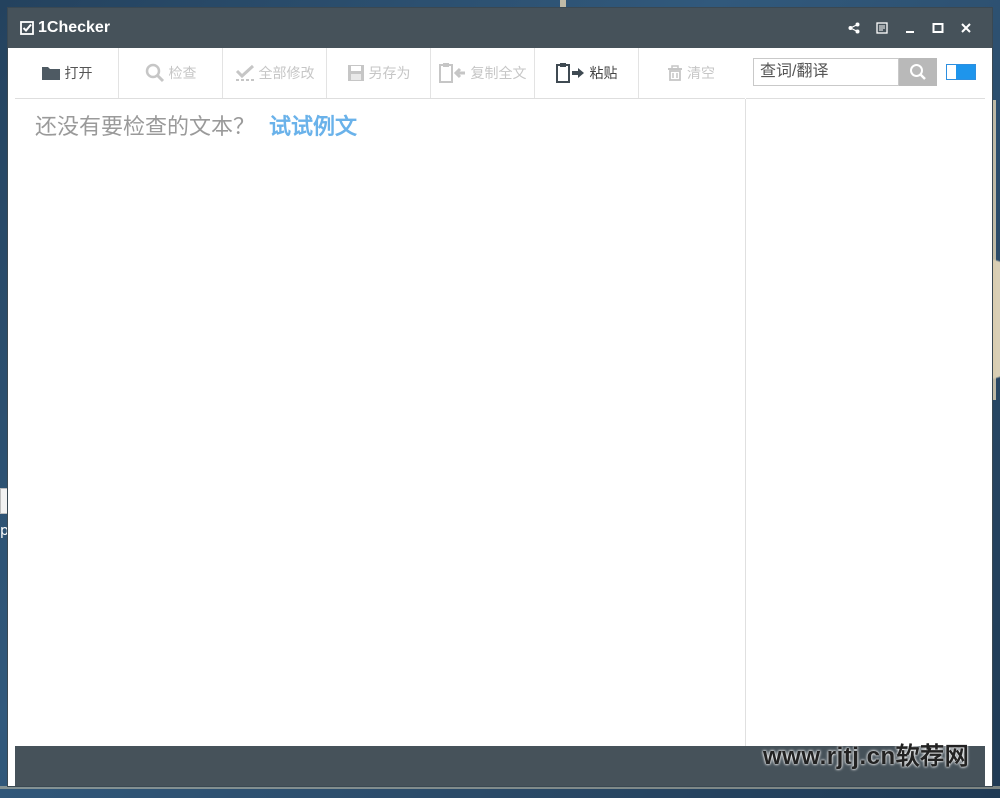  Describe the element at coordinates (355, 73) in the screenshot. I see `save-icon` at that location.